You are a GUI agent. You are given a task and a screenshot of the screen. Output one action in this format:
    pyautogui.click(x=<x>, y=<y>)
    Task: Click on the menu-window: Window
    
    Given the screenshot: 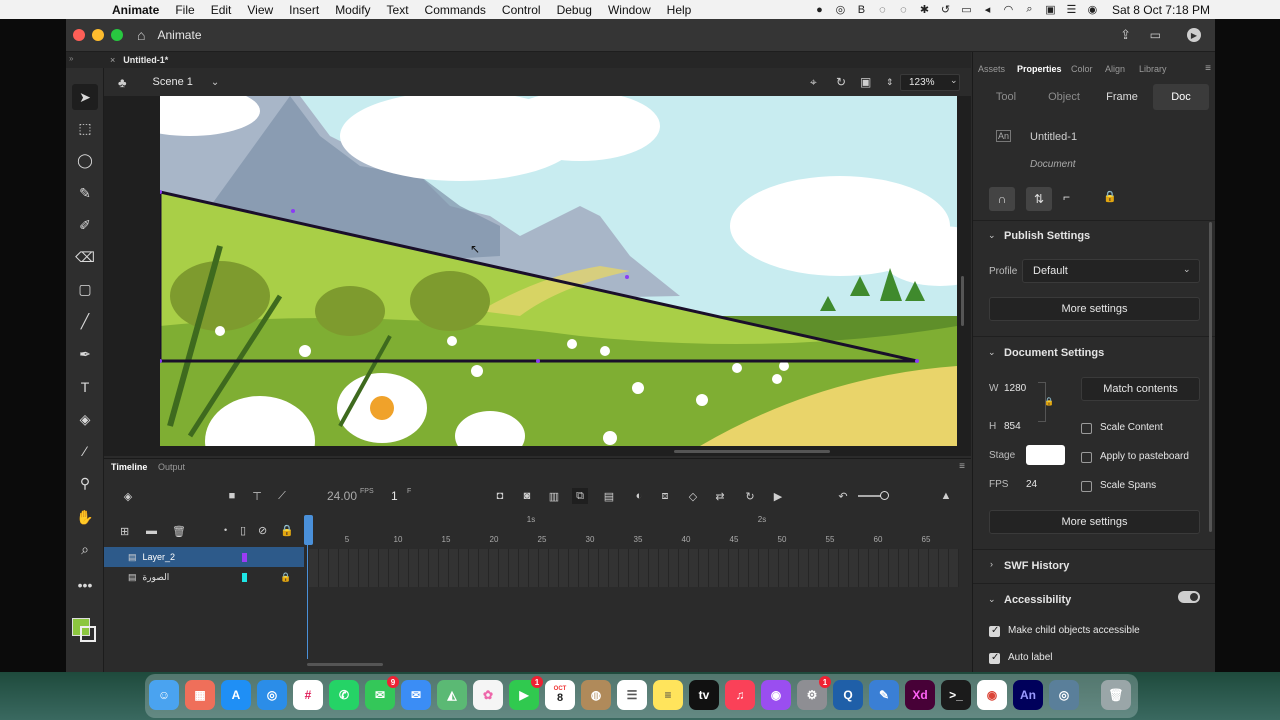 What is the action you would take?
    pyautogui.click(x=629, y=10)
    